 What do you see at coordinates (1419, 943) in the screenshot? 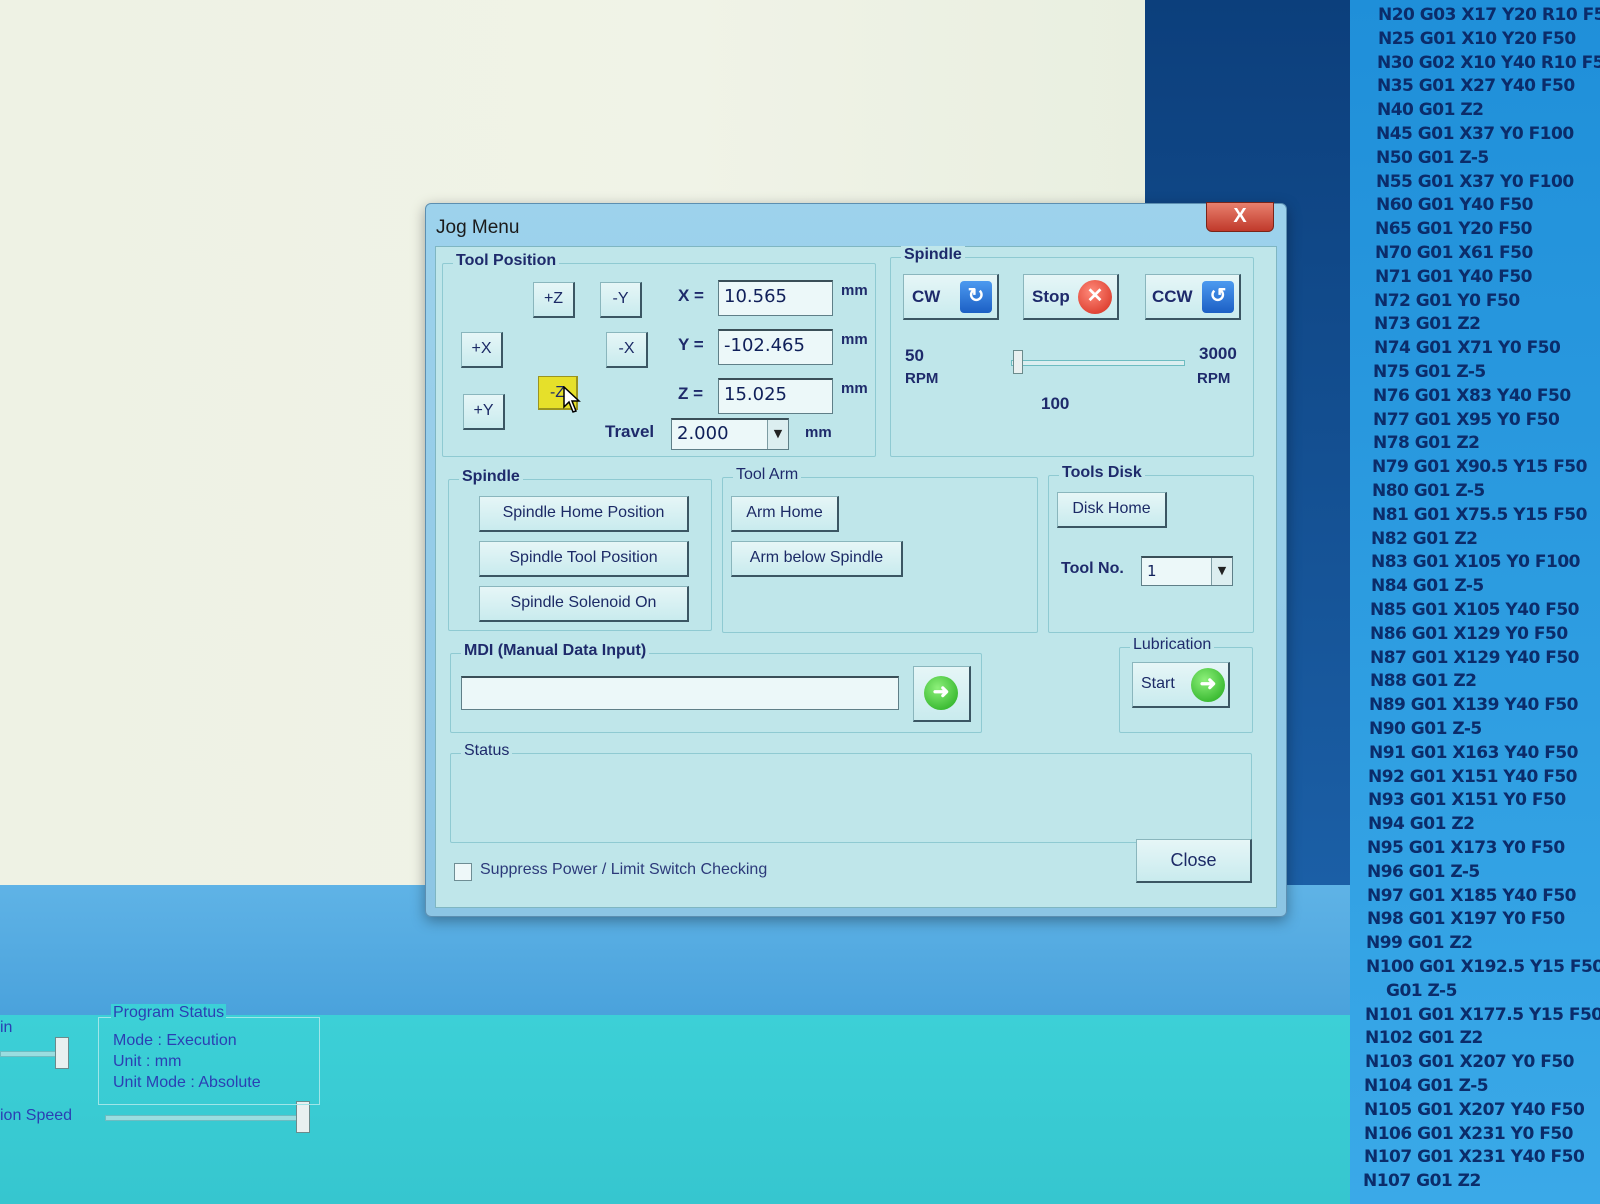
I see `gcode-line: N99 G01 Z2` at bounding box center [1419, 943].